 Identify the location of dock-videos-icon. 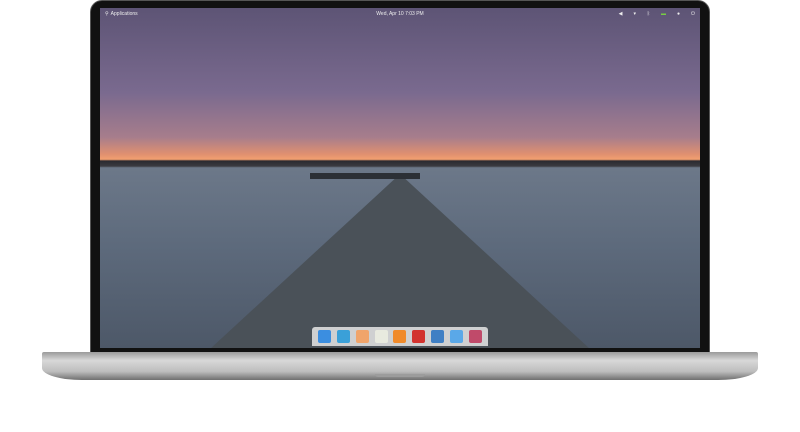
(419, 336).